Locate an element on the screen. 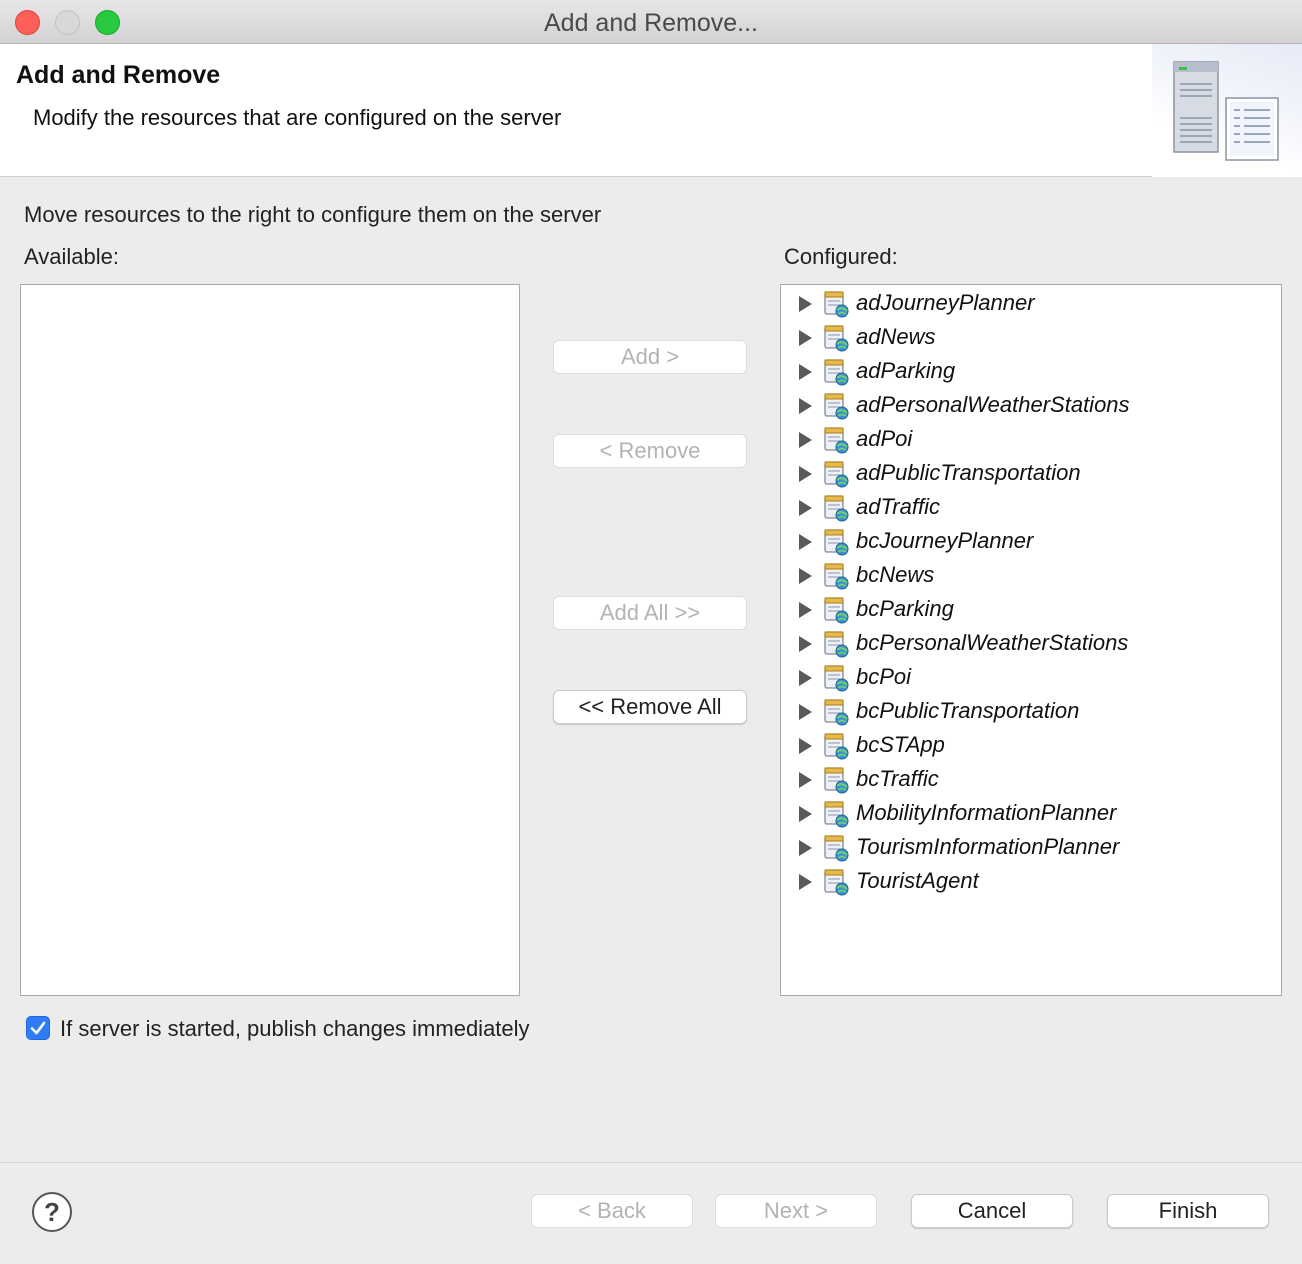 The height and width of the screenshot is (1264, 1302). back-button: < Back is located at coordinates (612, 1211).